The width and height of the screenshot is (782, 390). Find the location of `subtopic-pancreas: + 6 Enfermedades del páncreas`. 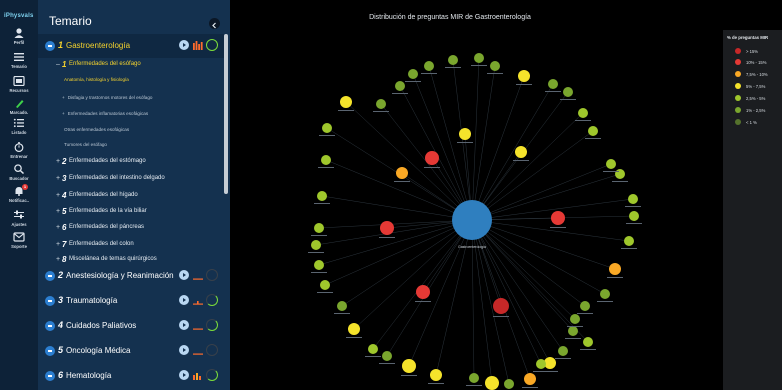

subtopic-pancreas: + 6 Enfermedades del páncreas is located at coordinates (131, 229).